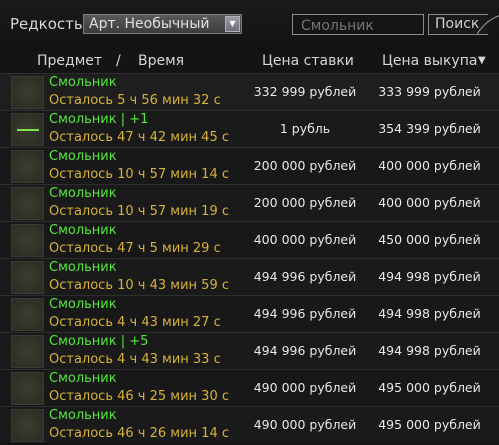  Describe the element at coordinates (149, 24) in the screenshot. I see `rarity-selected-value: Арт. Необычный` at that location.